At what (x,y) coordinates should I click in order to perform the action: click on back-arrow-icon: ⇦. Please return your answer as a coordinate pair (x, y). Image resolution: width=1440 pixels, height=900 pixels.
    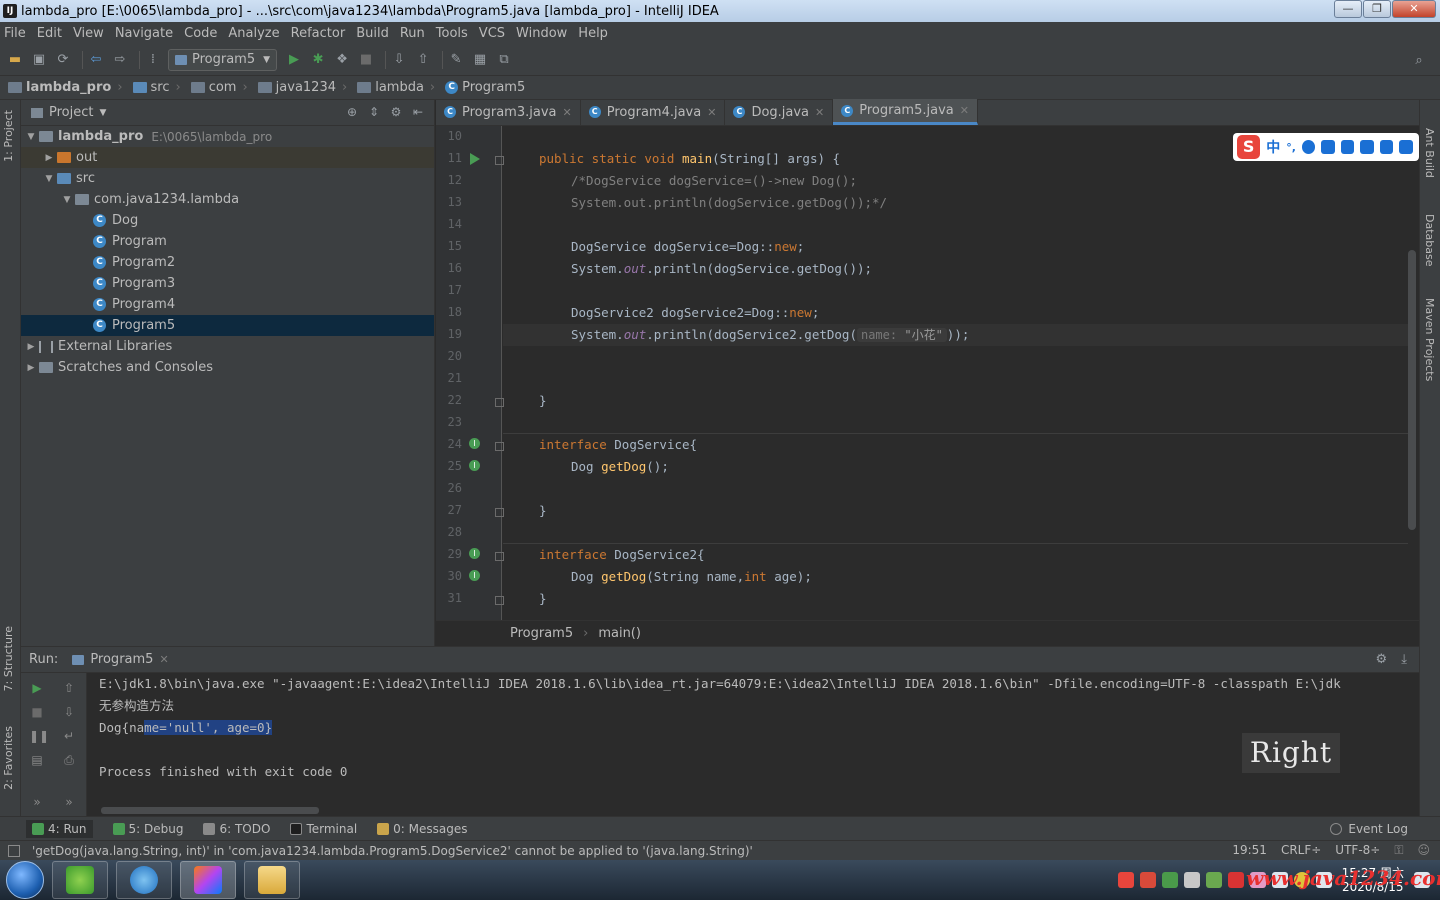
    Looking at the image, I should click on (96, 60).